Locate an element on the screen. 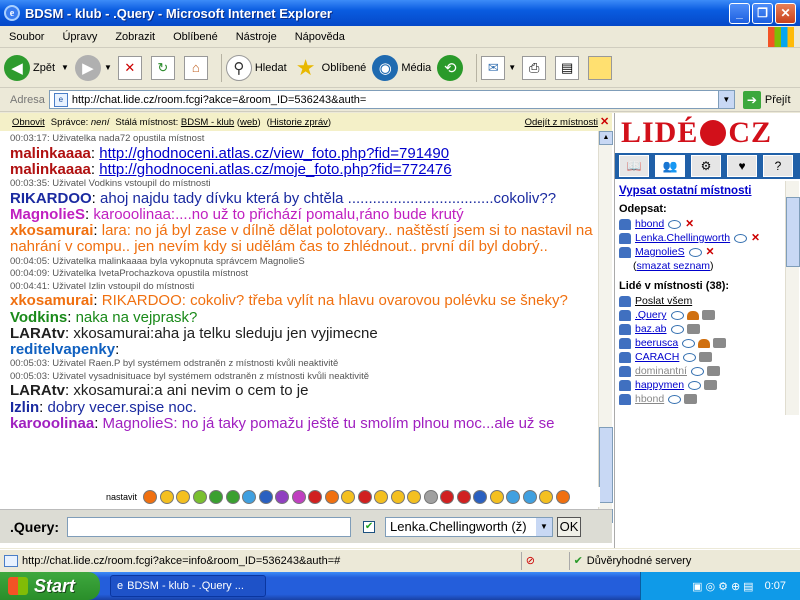 The height and width of the screenshot is (600, 800). stop-button: ✕ is located at coordinates (131, 67).